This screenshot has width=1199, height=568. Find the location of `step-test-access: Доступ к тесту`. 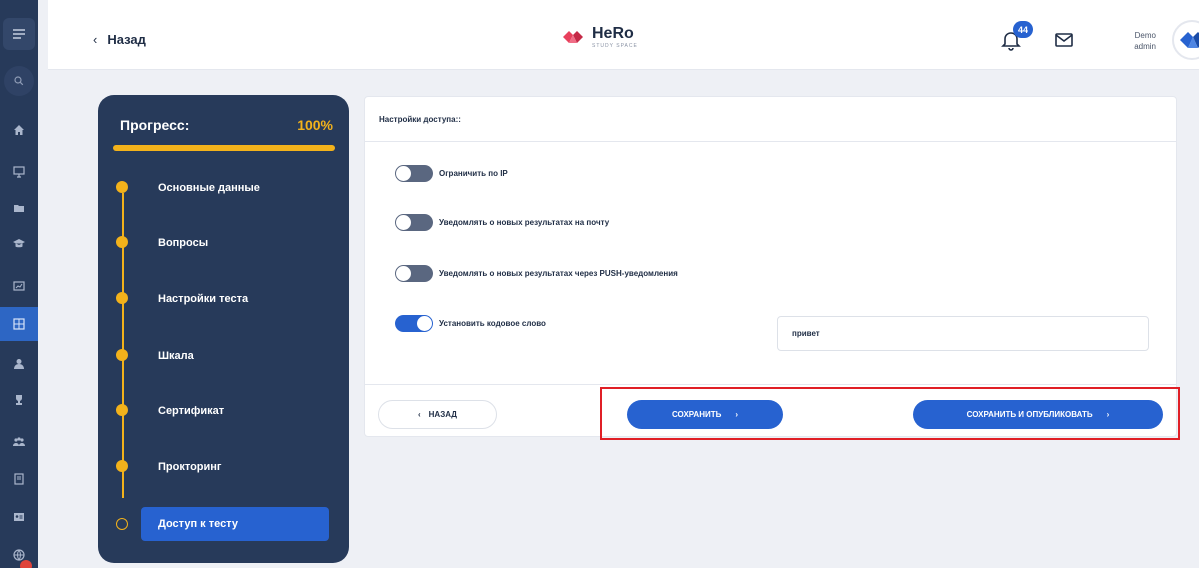

step-test-access: Доступ к тесту is located at coordinates (235, 524).